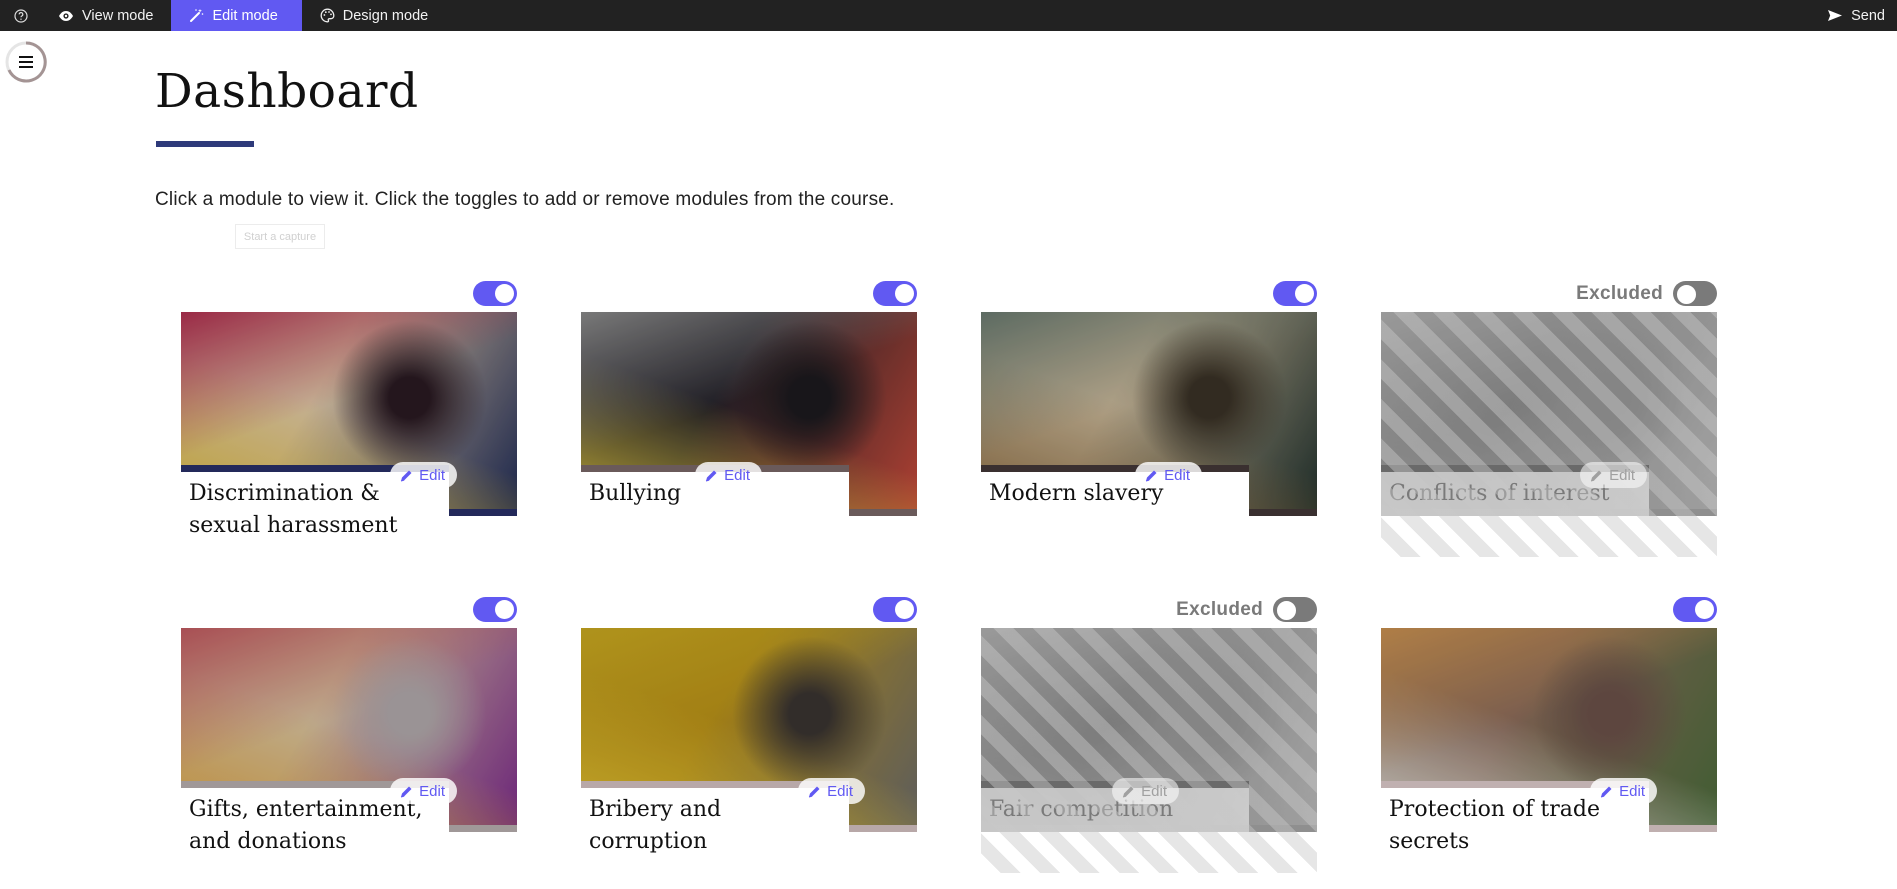 This screenshot has width=1897, height=889. I want to click on module-card: Gifts, entertainment, and donations Edit, so click(349, 730).